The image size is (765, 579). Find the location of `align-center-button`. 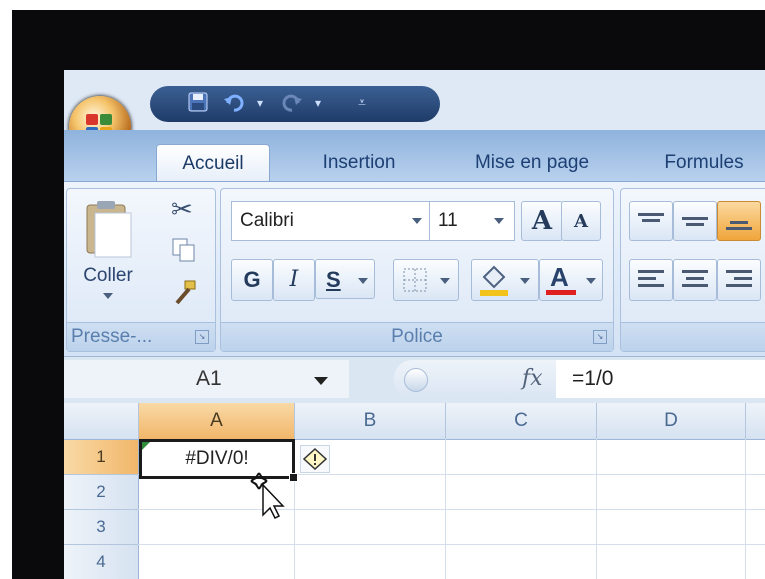

align-center-button is located at coordinates (695, 280).